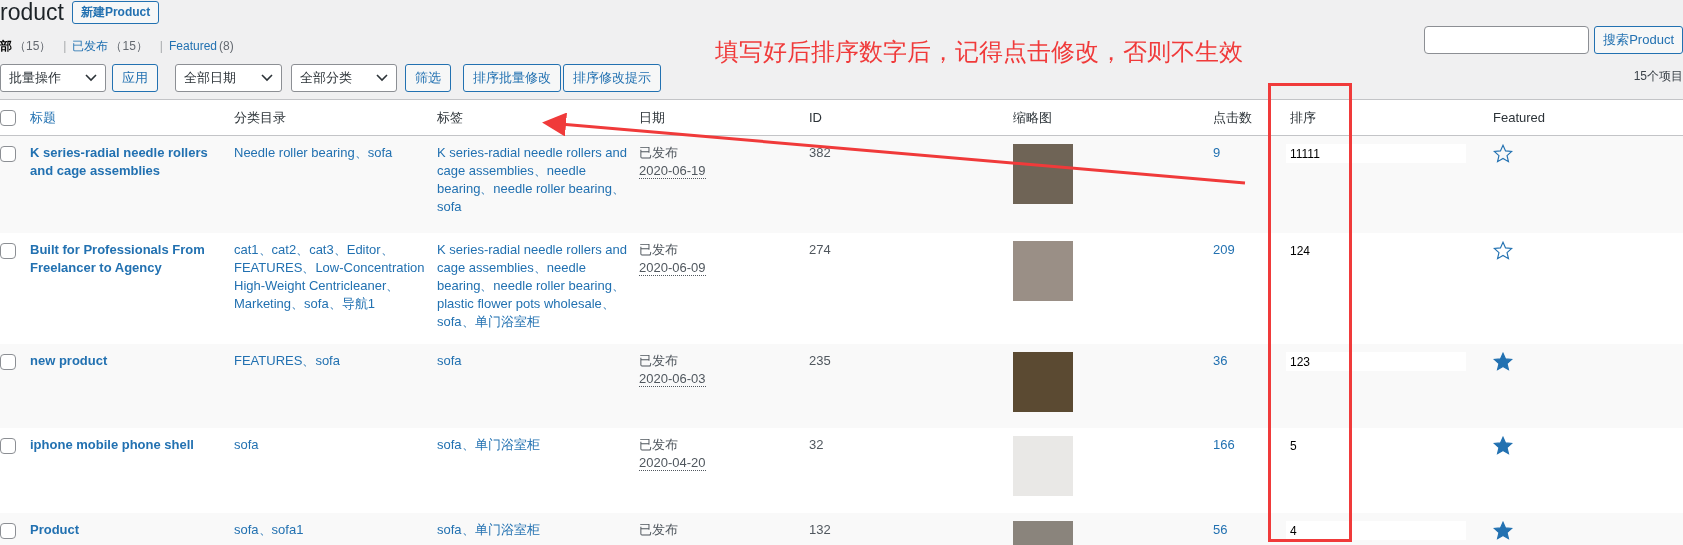 The height and width of the screenshot is (545, 1683). What do you see at coordinates (335, 118) in the screenshot?
I see `column-header: 分类目录` at bounding box center [335, 118].